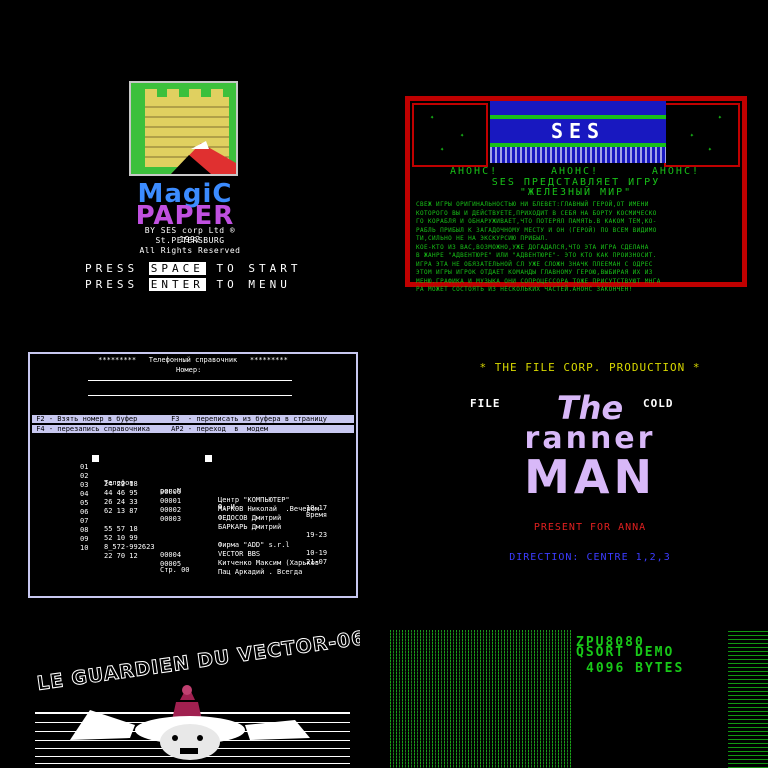 This screenshot has height=768, width=768. What do you see at coordinates (482, 238) in the screenshot?
I see `body-line: ТИ,СИЛЬНО НЕ НА ЭКСКУРСИЮ ПРИБЫЛ.` at bounding box center [482, 238].